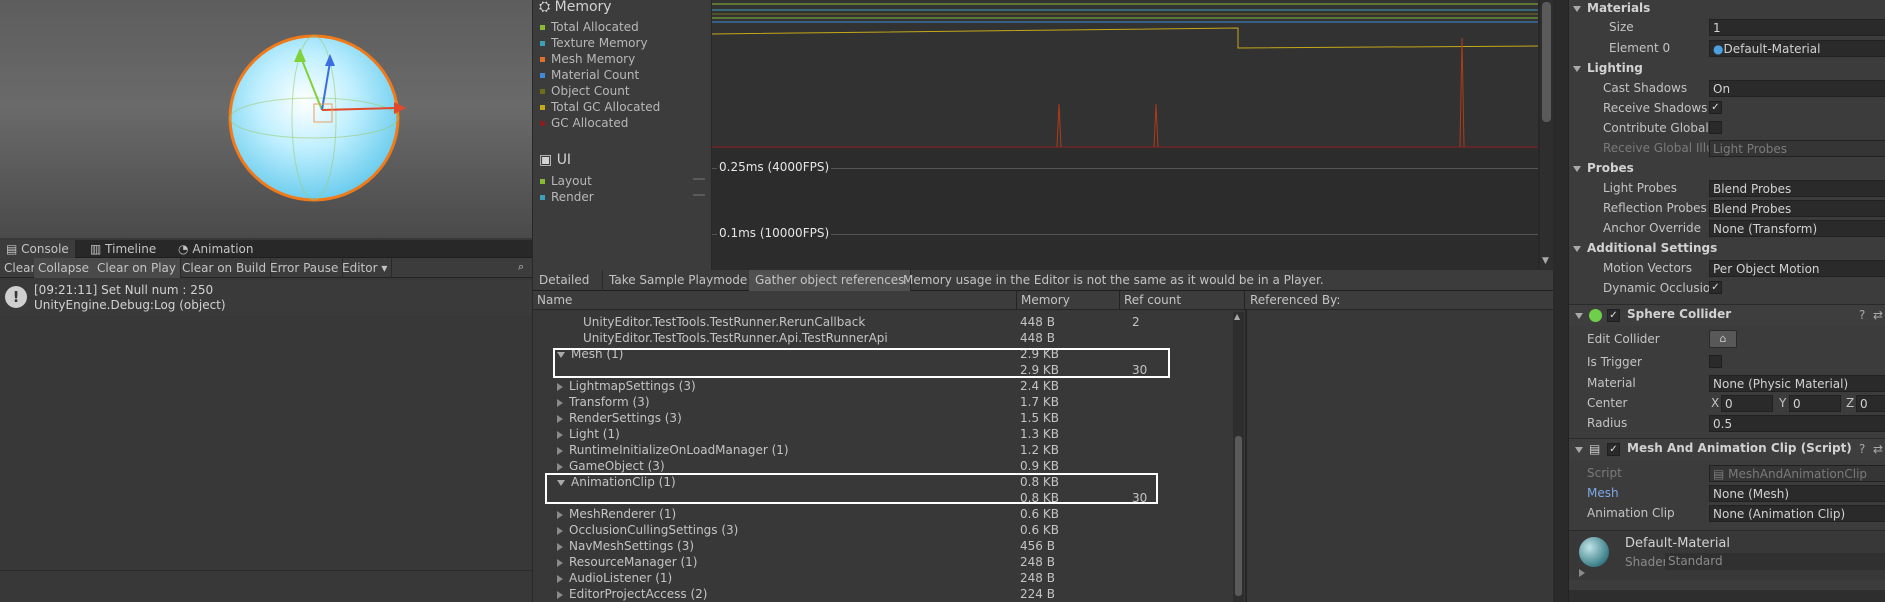 This screenshot has width=1885, height=602. What do you see at coordinates (1613, 449) in the screenshot?
I see `script-enabled-checkbox: ✓` at bounding box center [1613, 449].